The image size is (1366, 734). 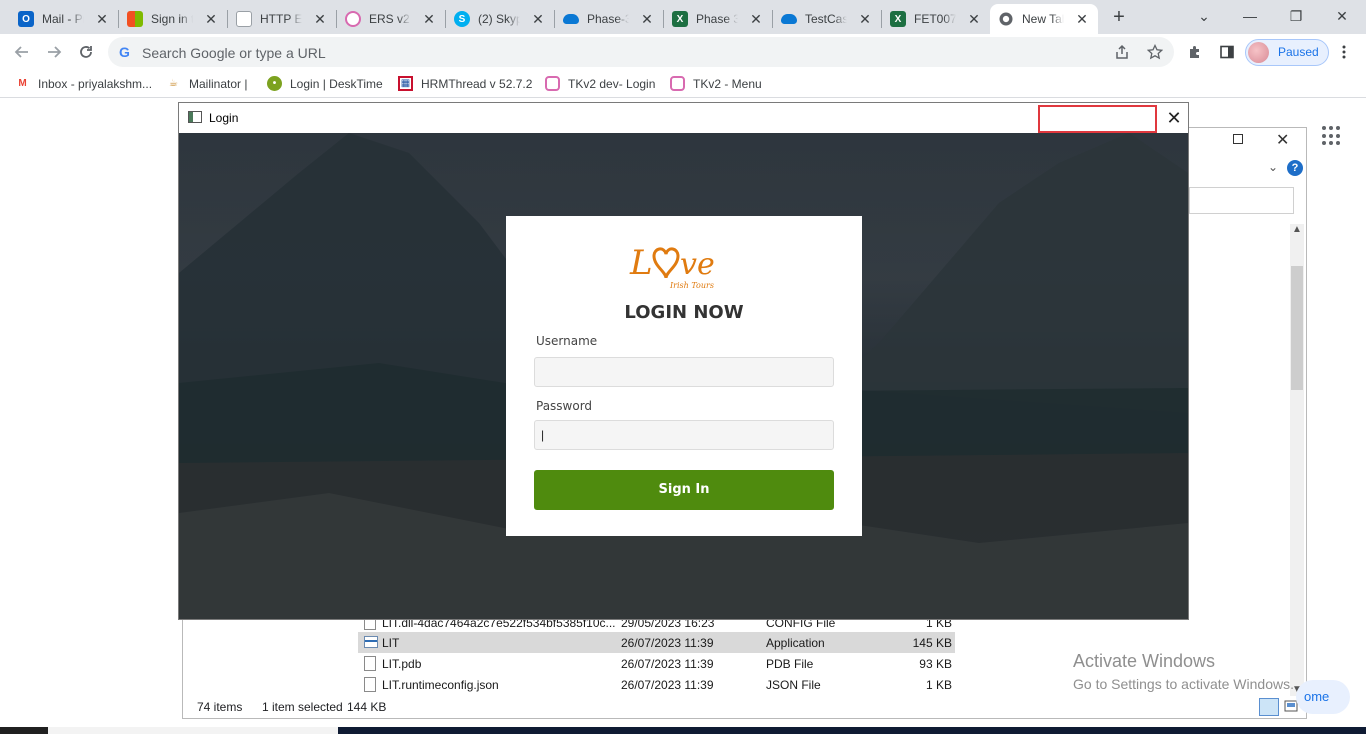 I want to click on extensions-button, so click(x=1195, y=52).